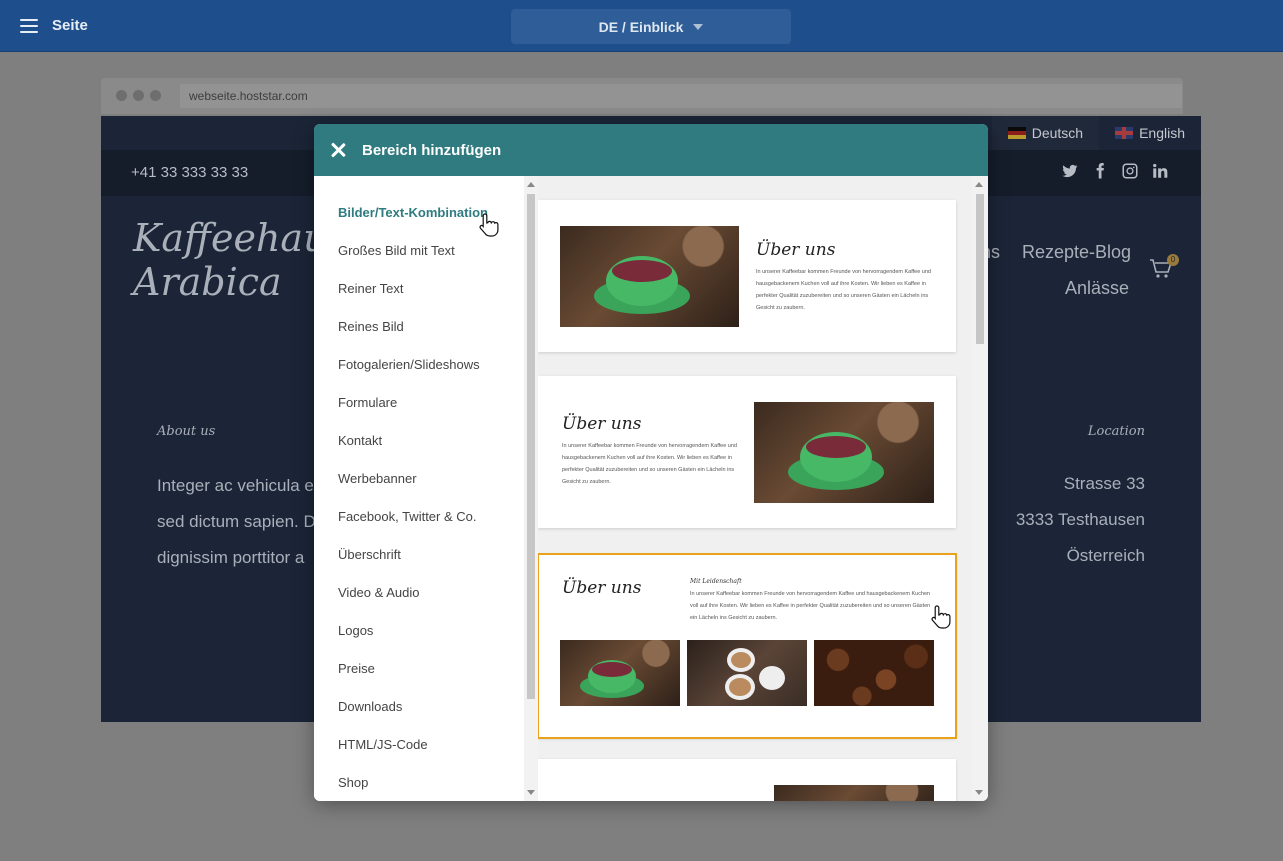  Describe the element at coordinates (1160, 171) in the screenshot. I see `linkedin-icon` at that location.